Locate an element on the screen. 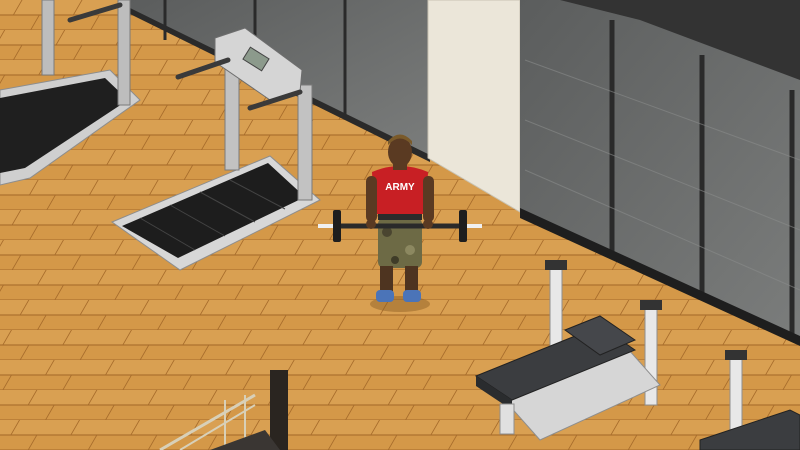 The image size is (800, 450). shirt-text: ARMY is located at coordinates (400, 187).